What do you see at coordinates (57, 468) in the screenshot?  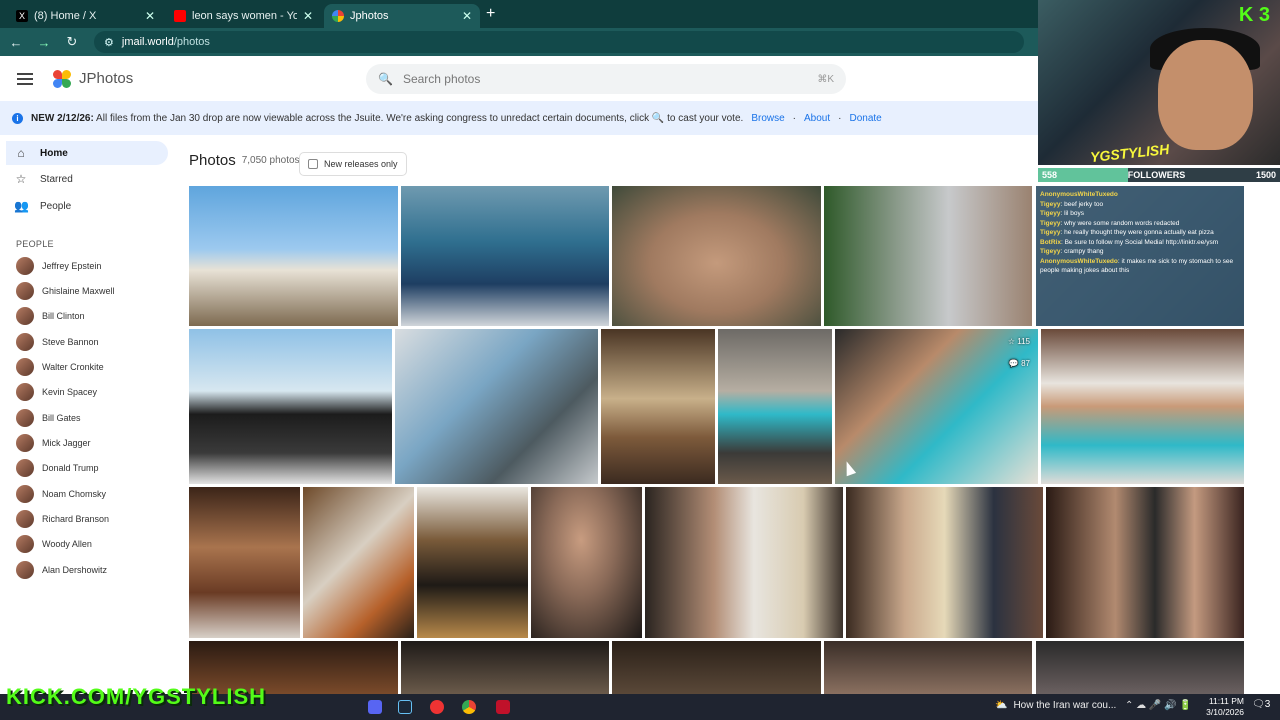 I see `person-item: Donald Trump` at bounding box center [57, 468].